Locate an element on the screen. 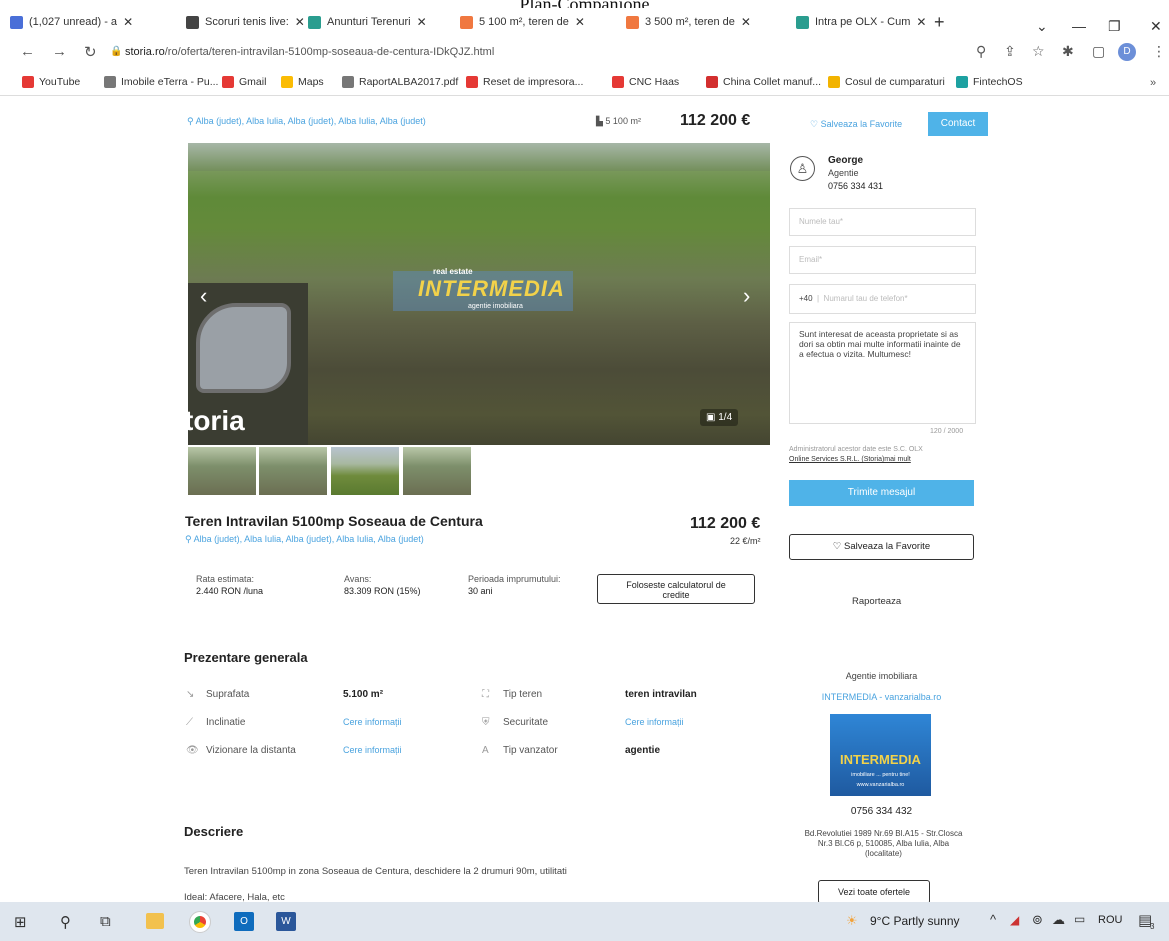  browser-tab: 3 500 m², teren de ✕ is located at coordinates (688, 22).